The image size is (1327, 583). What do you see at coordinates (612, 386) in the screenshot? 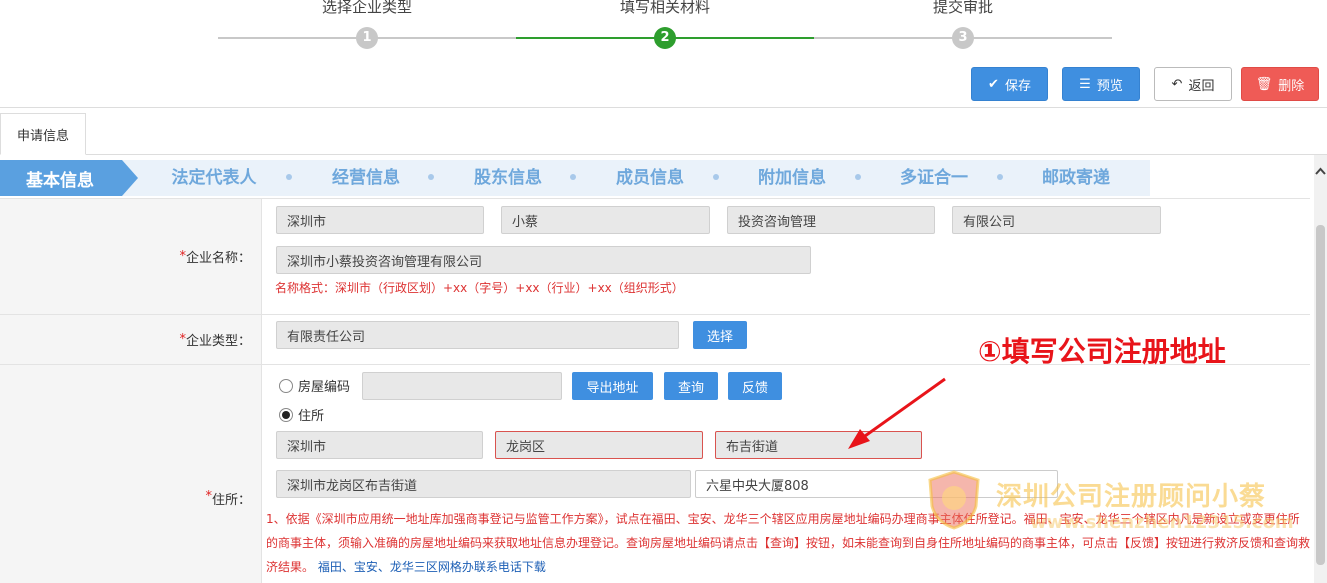
I see `export-address-button: 导出地址` at bounding box center [612, 386].